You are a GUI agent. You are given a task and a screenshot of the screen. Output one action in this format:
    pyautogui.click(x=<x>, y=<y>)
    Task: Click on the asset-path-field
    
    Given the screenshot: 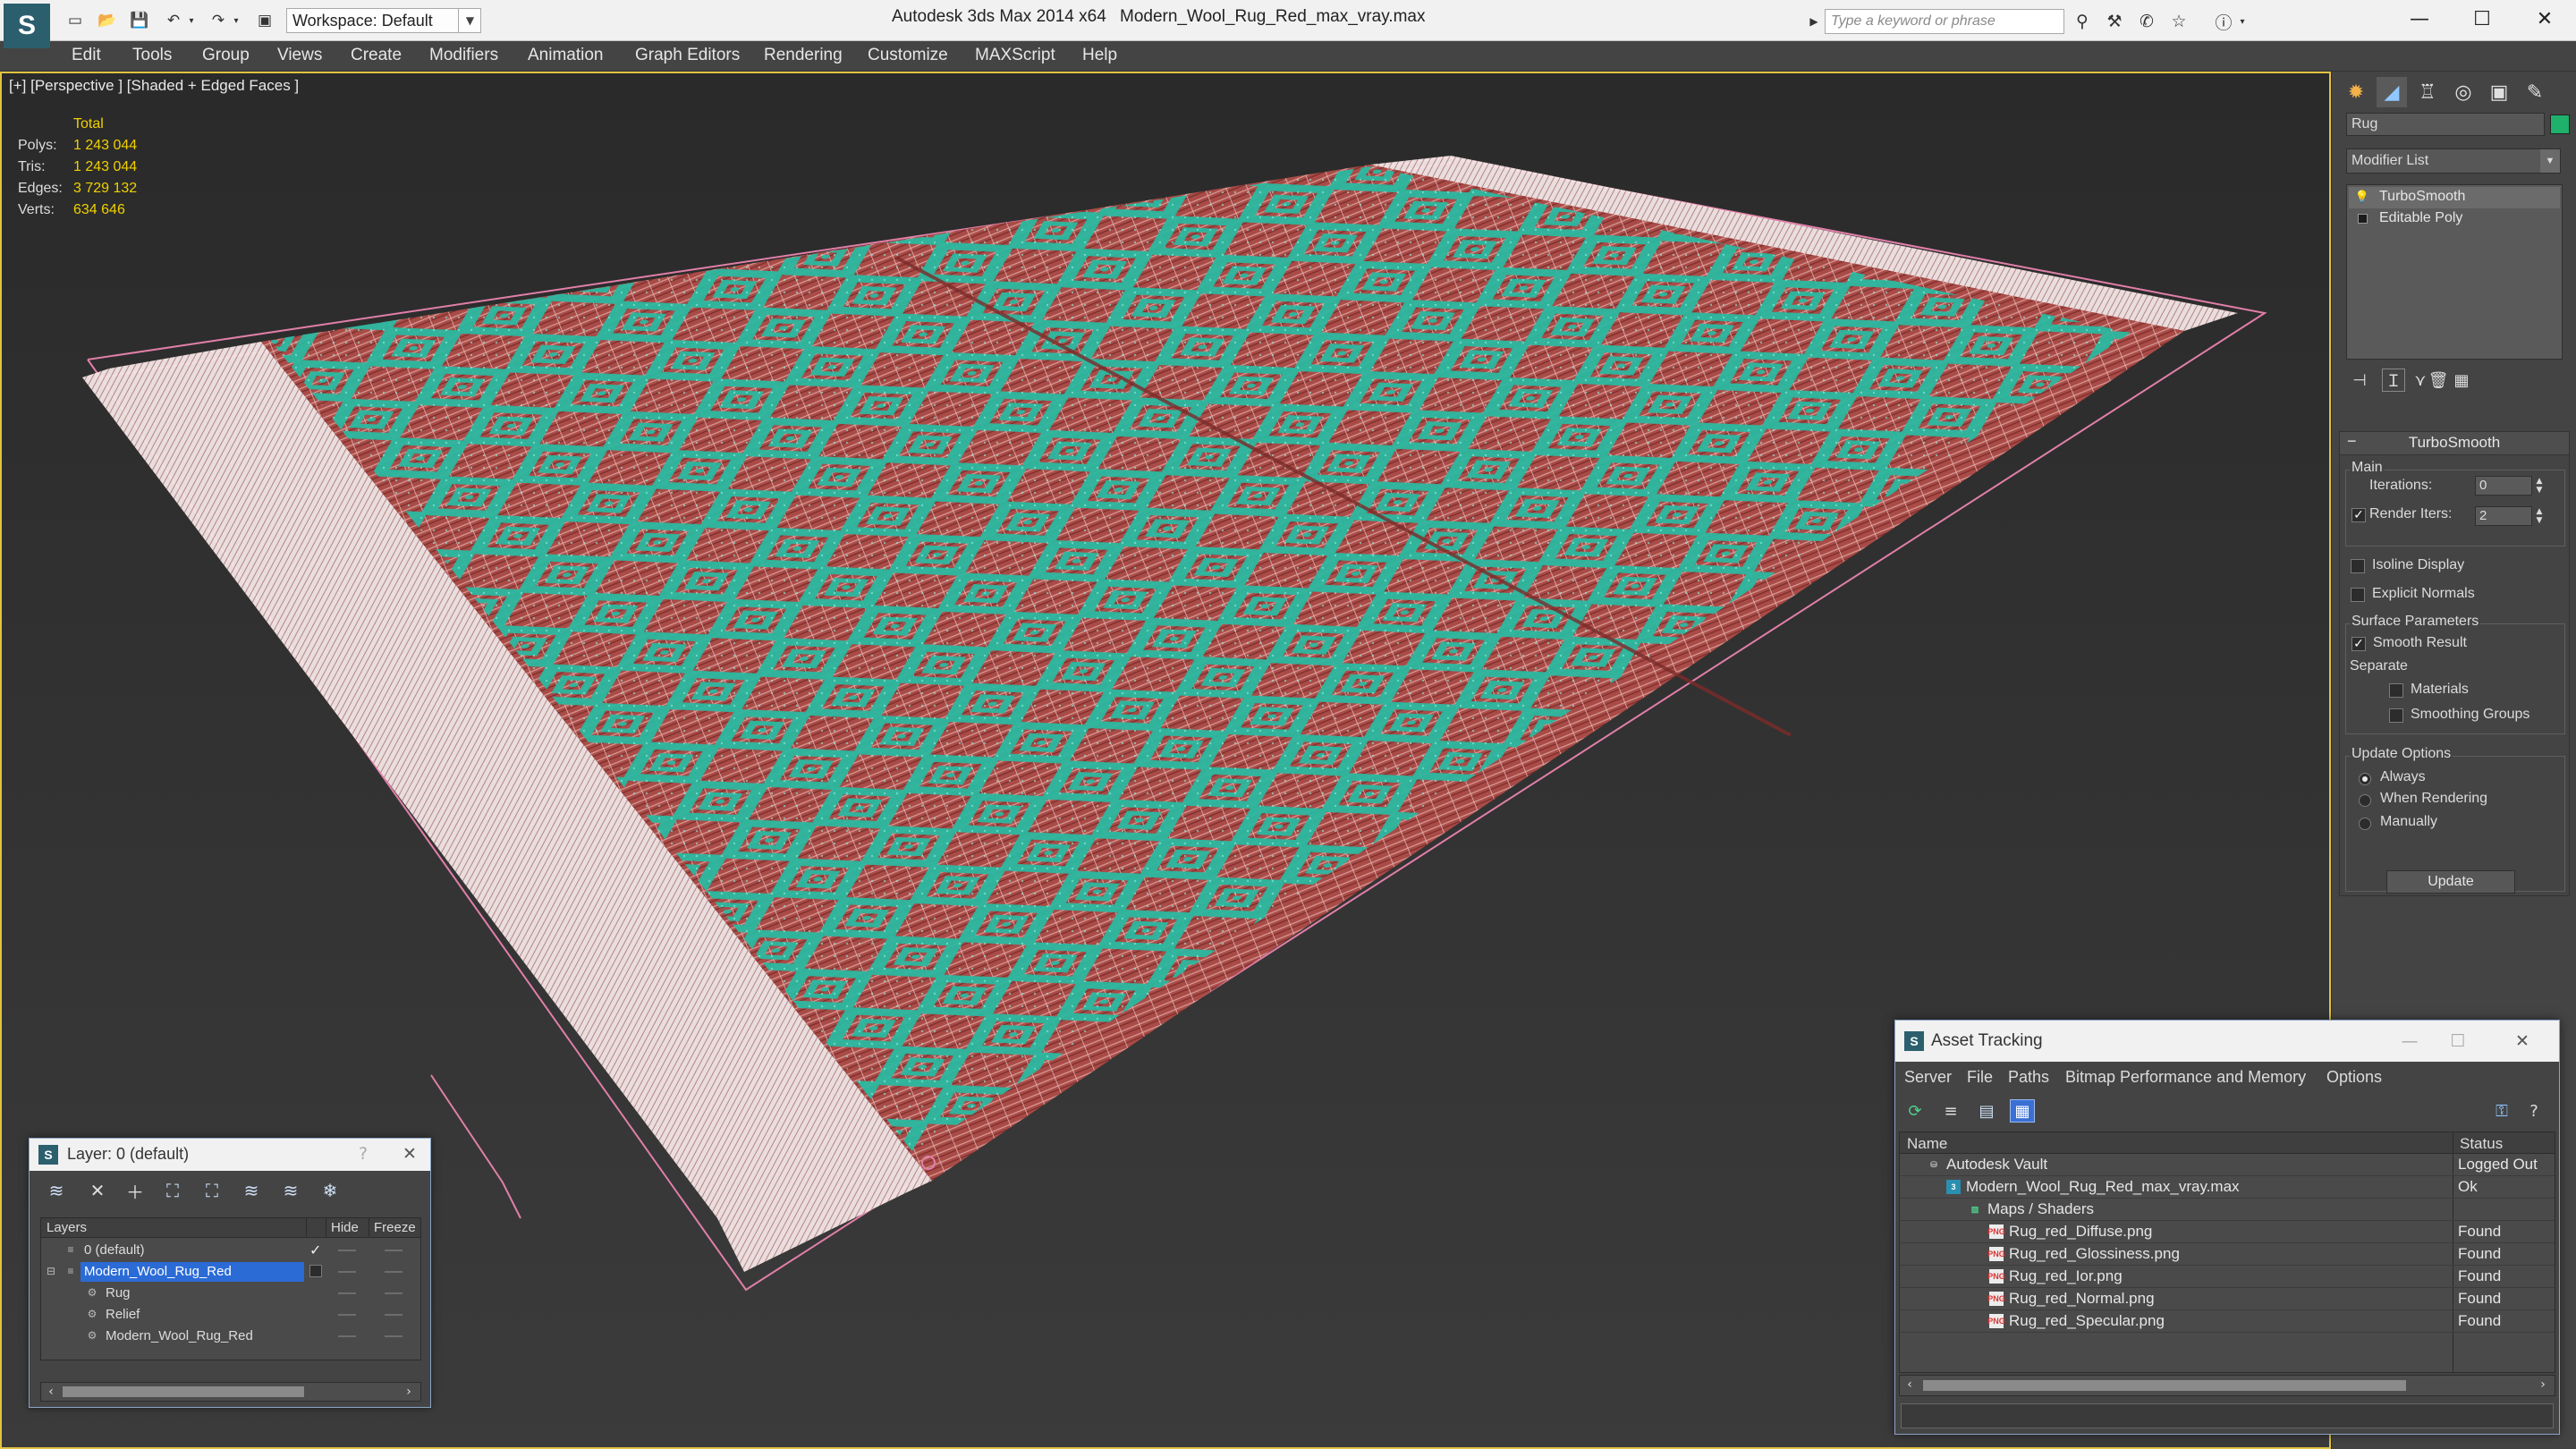 What is the action you would take?
    pyautogui.click(x=2227, y=1415)
    